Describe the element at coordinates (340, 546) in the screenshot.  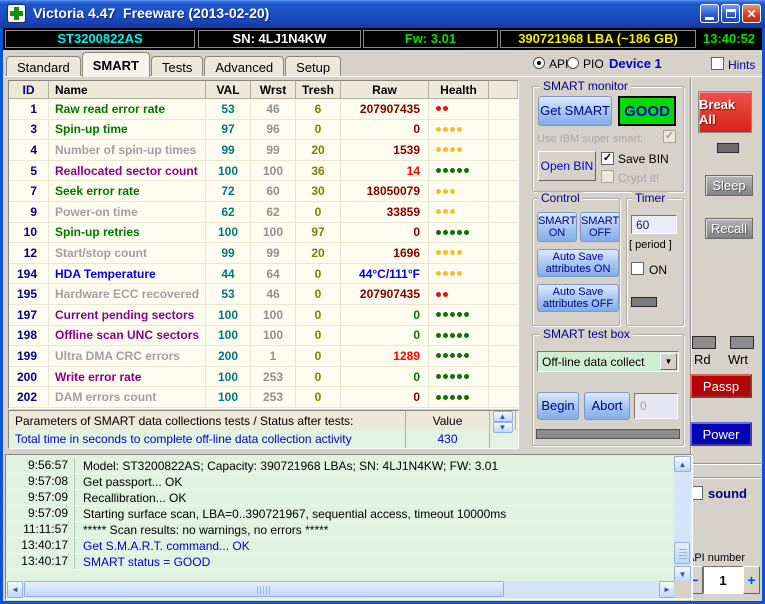
I see `log-row: 13:40:17 Get S.M.A.R.T. command... OK` at that location.